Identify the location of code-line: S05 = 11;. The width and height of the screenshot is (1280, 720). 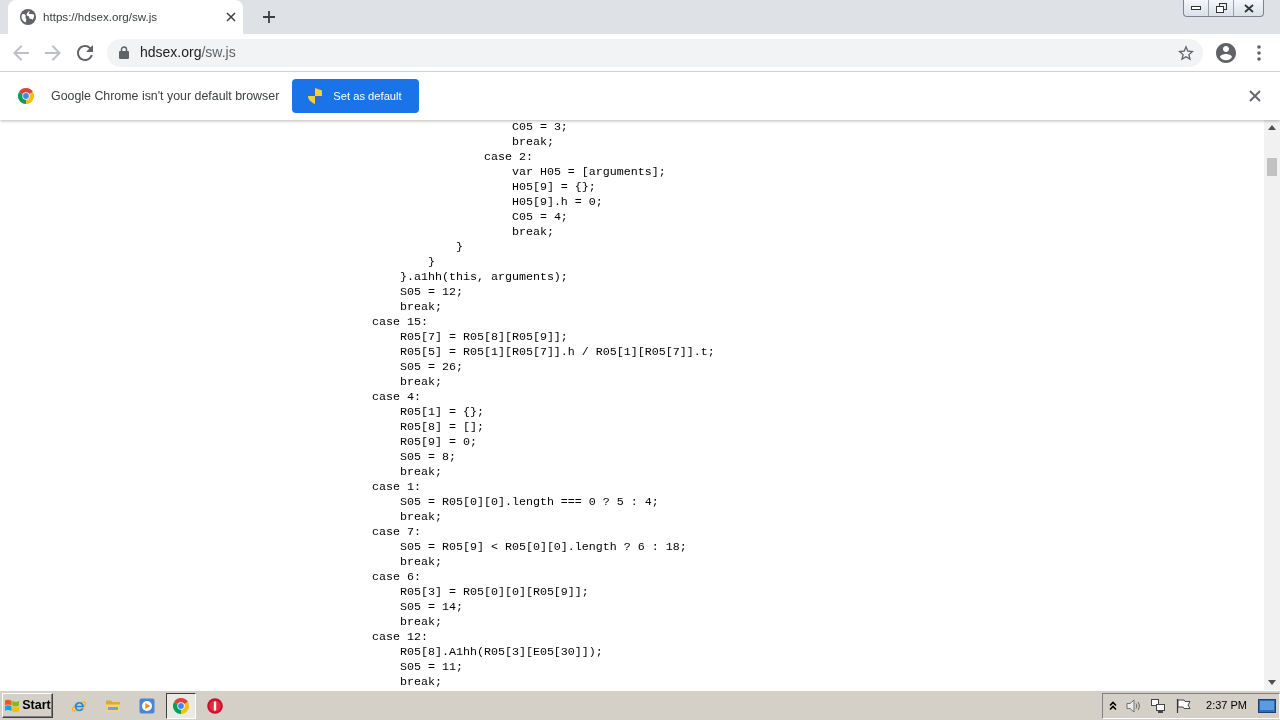
(431, 667).